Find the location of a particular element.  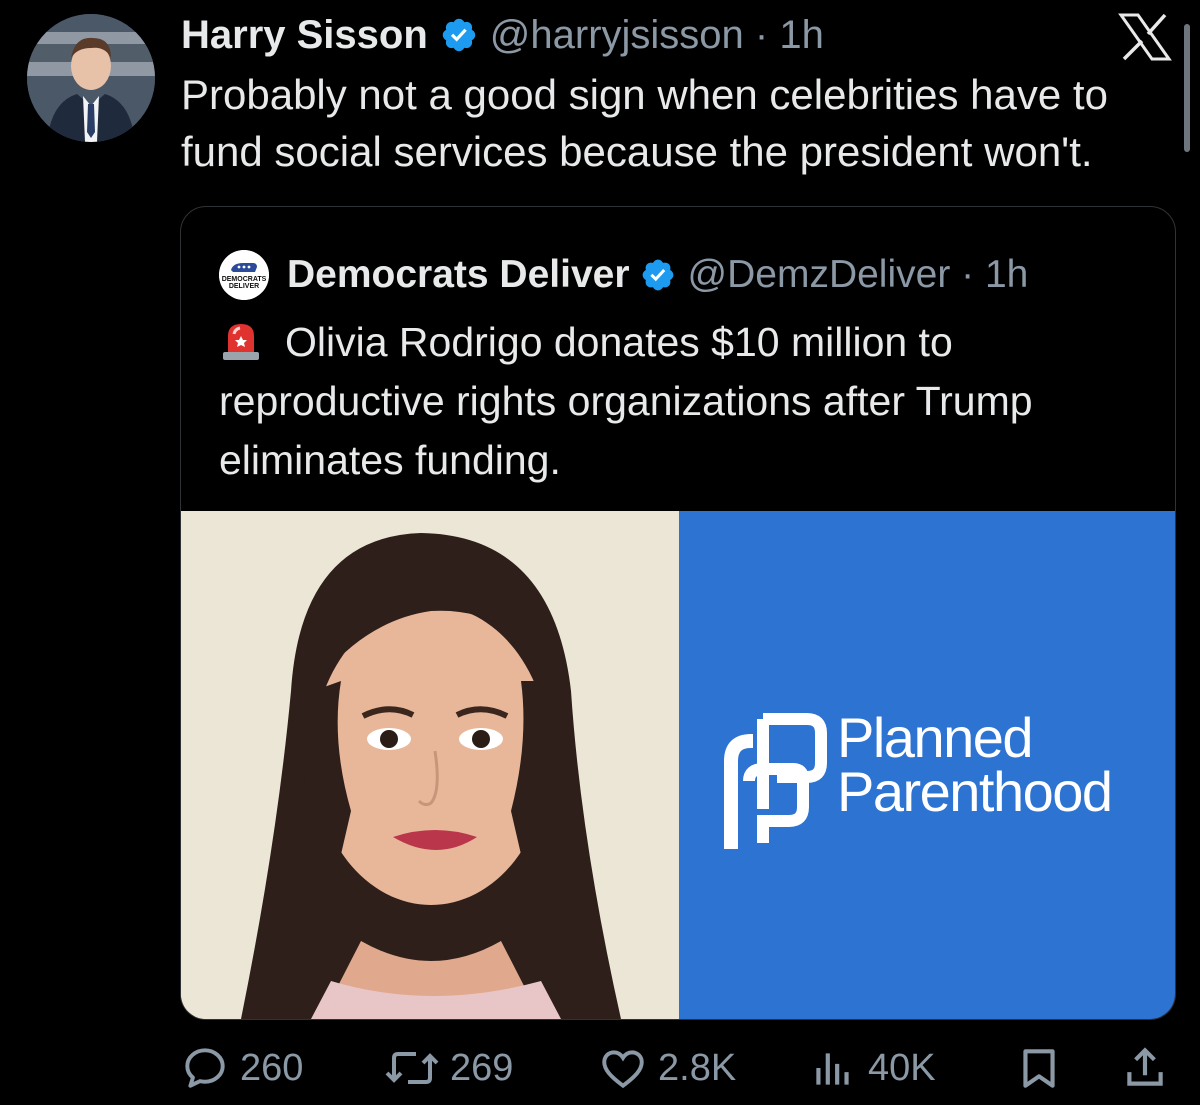

share-button is located at coordinates (1145, 1068).